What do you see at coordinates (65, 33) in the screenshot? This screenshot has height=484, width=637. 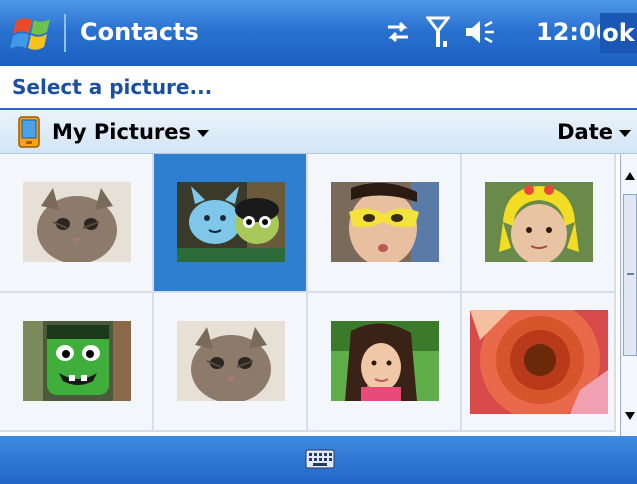 I see `title-separator` at bounding box center [65, 33].